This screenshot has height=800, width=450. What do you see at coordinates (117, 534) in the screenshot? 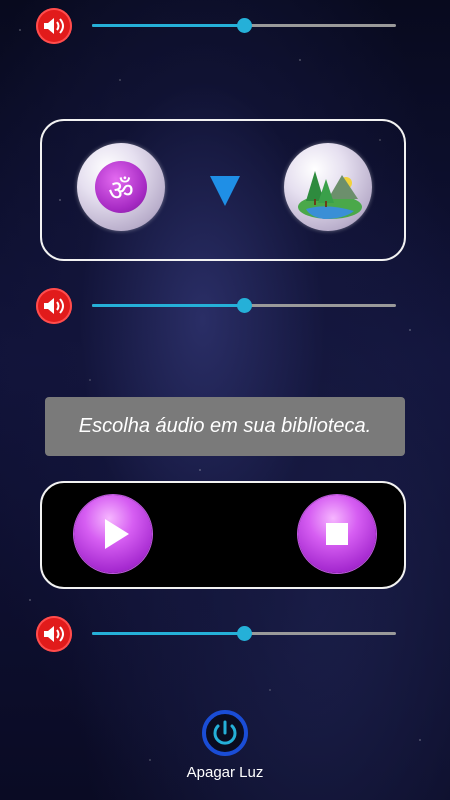
I see `play-icon` at bounding box center [117, 534].